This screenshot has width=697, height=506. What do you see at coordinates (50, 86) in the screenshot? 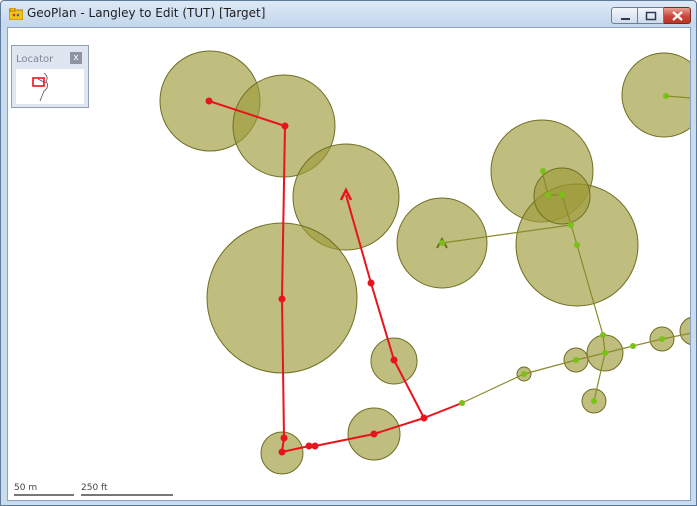
I see `locator-overview` at bounding box center [50, 86].